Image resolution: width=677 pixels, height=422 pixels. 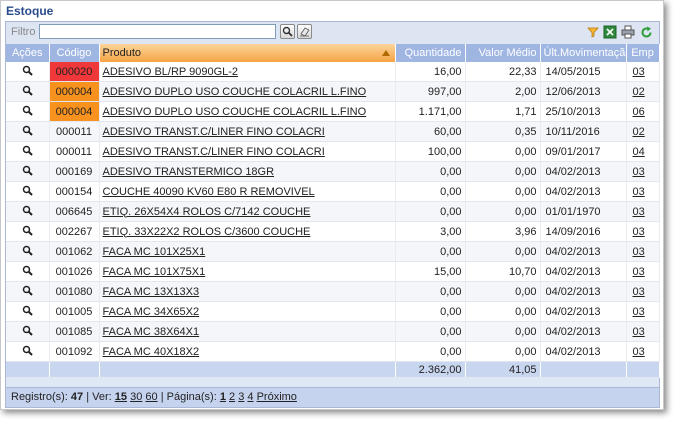 What do you see at coordinates (643, 53) in the screenshot?
I see `col-header-emp: Emp` at bounding box center [643, 53].